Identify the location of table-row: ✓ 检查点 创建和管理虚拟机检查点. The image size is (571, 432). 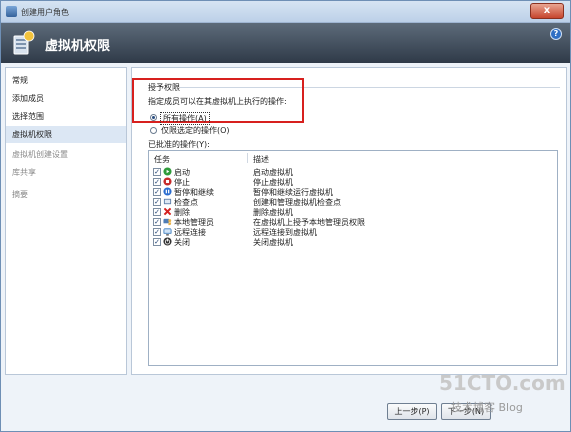
(353, 202).